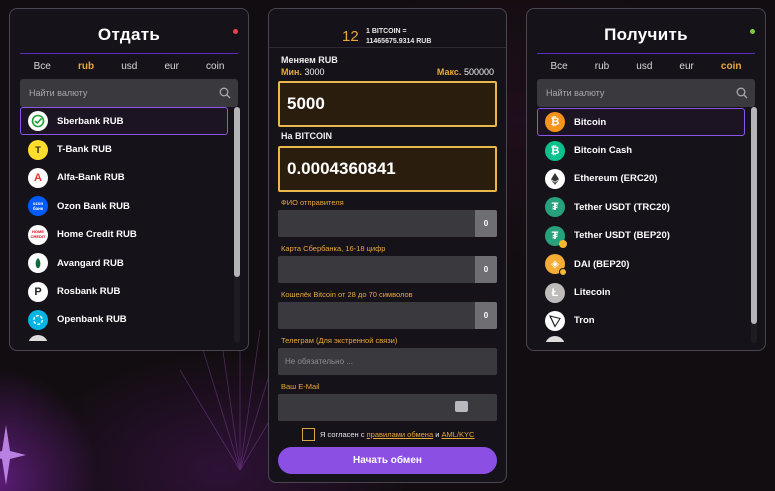 Image resolution: width=775 pixels, height=491 pixels. What do you see at coordinates (237, 192) in the screenshot?
I see `give-scrollbar-thumb` at bounding box center [237, 192].